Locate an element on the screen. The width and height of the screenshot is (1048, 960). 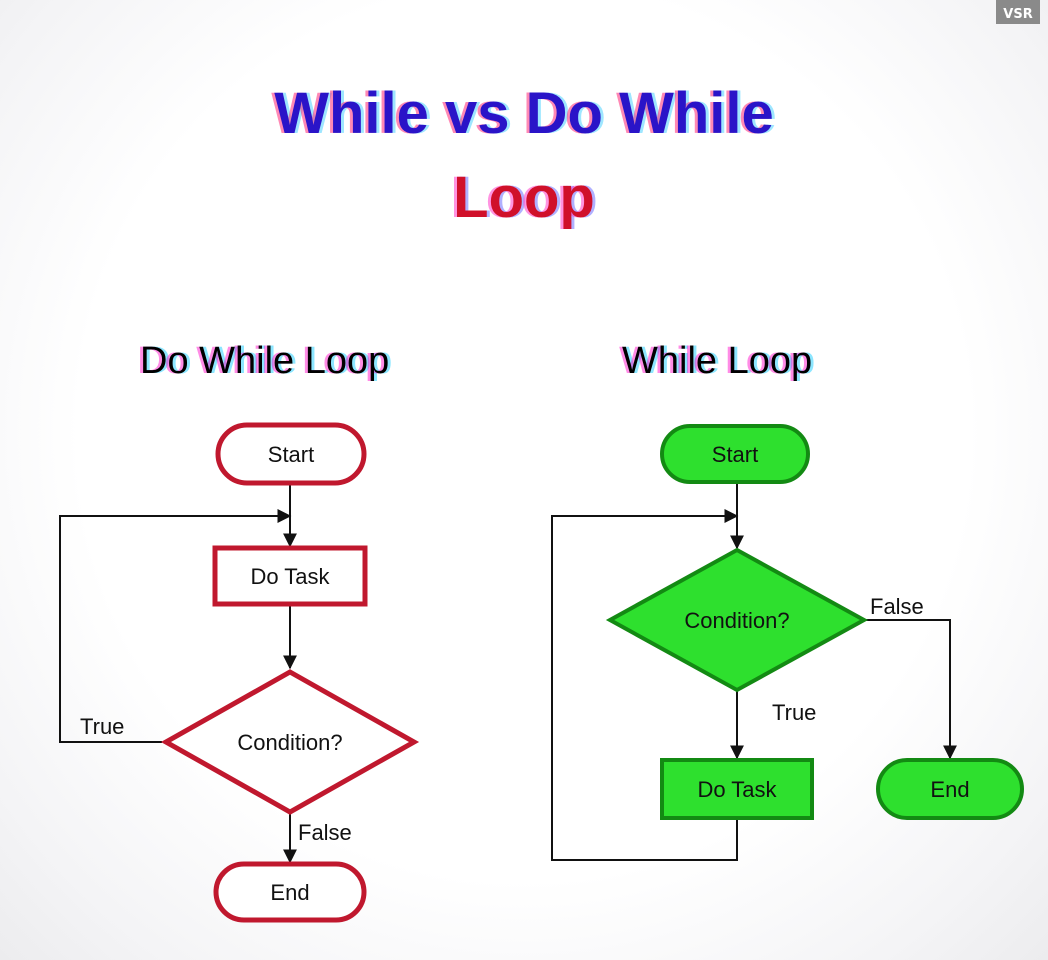
w-true-label: True is located at coordinates (794, 712).